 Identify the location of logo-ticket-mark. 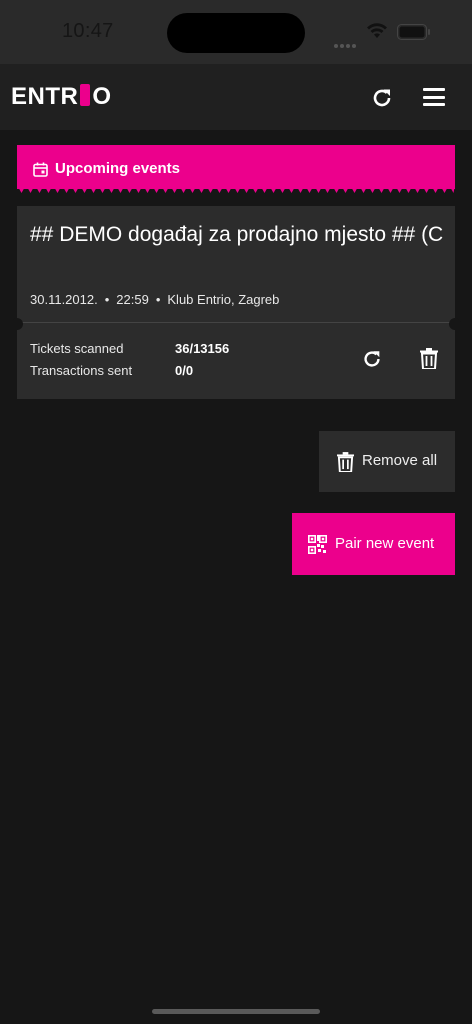
(85, 95).